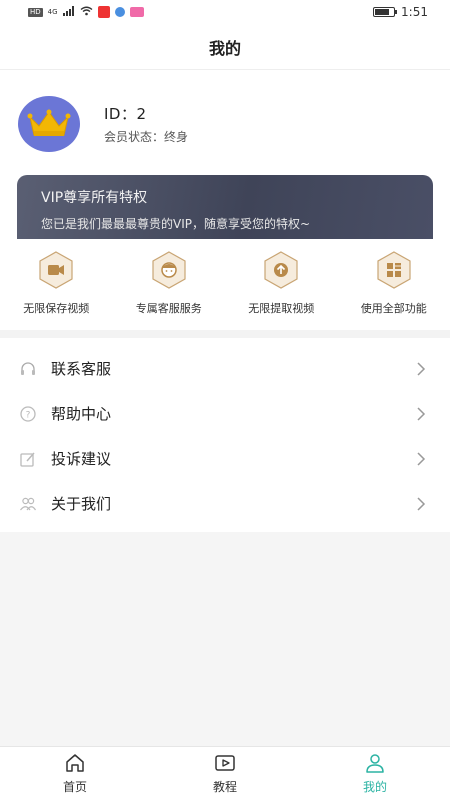 This screenshot has width=450, height=800. What do you see at coordinates (52, 11) in the screenshot?
I see `network-type: 4G` at bounding box center [52, 11].